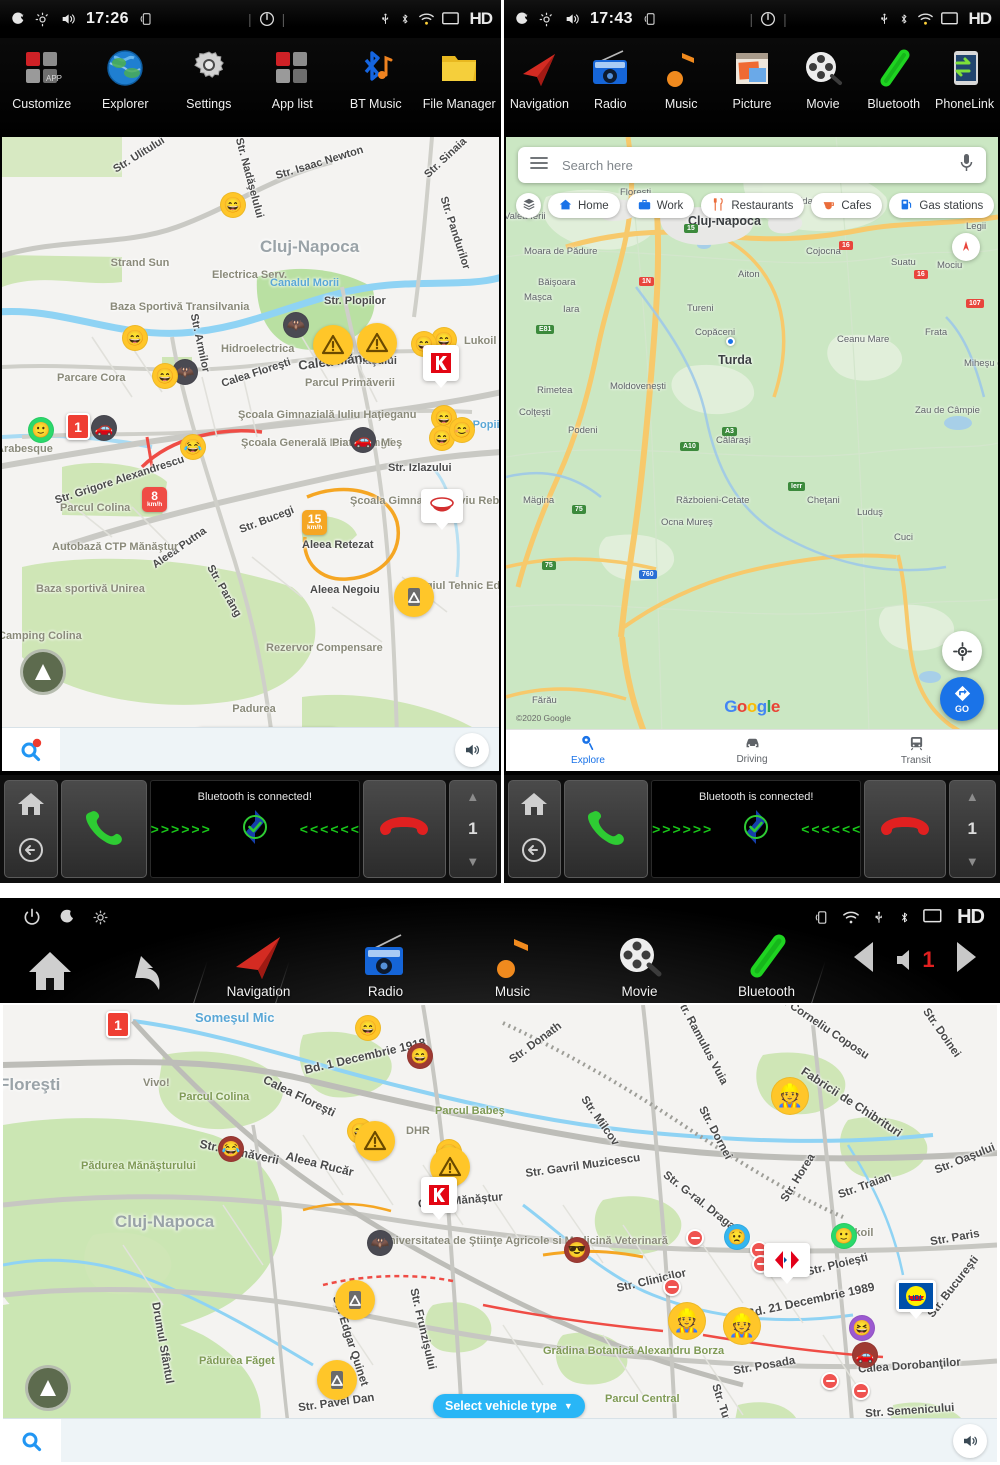  I want to click on chip-gas-stations: Gas stations, so click(942, 205).